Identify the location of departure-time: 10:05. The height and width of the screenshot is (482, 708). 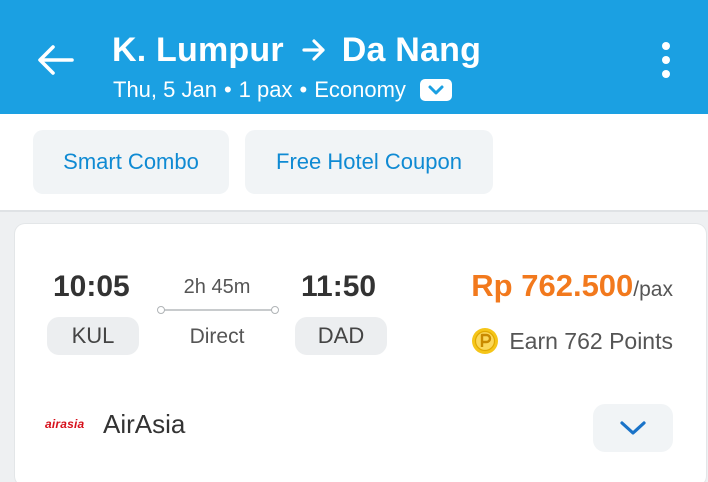
(91, 286).